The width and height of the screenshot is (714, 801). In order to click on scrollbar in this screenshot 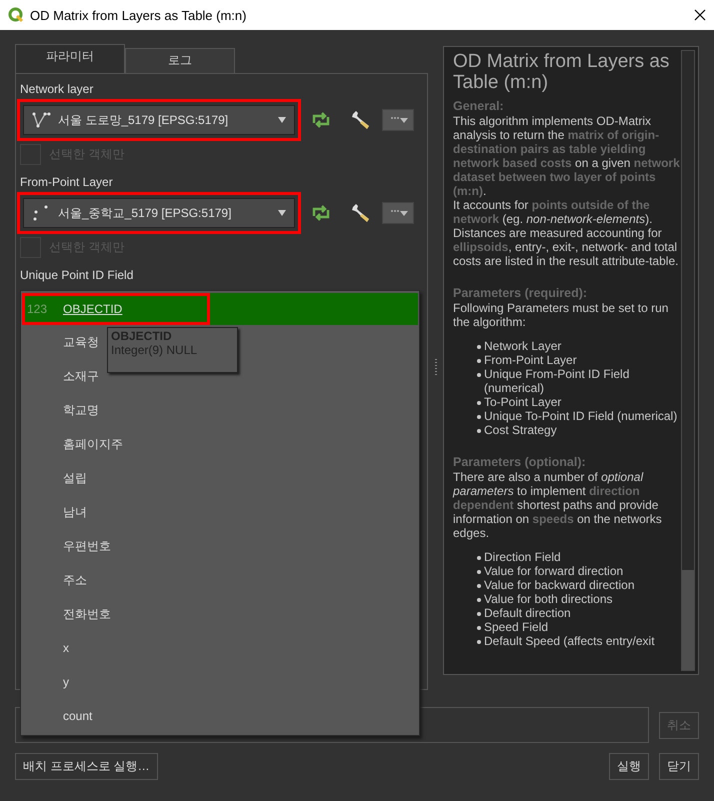, I will do `click(688, 360)`.